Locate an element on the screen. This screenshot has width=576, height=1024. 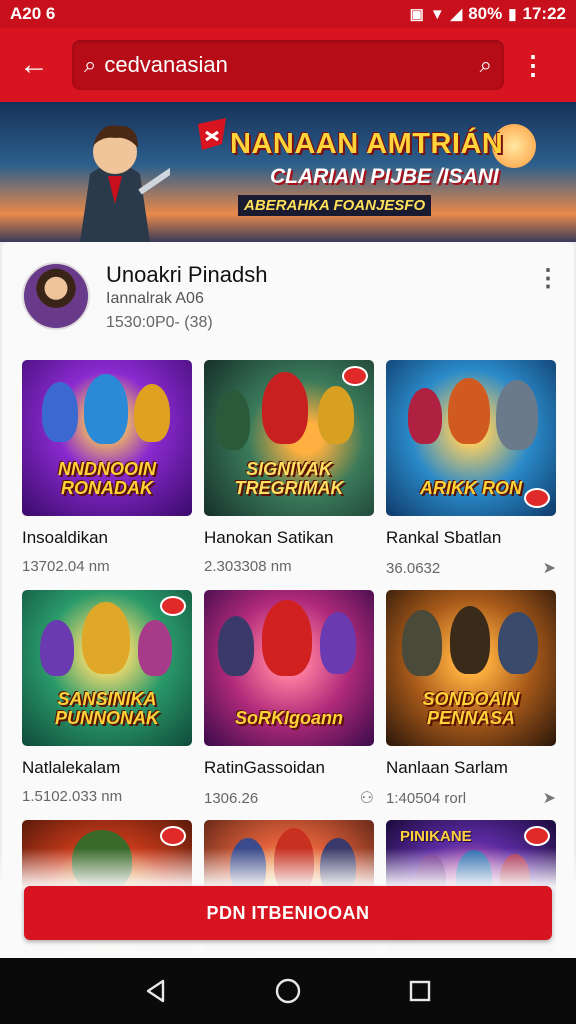
game-meta-text: 13702.04 nm is located at coordinates (66, 566).